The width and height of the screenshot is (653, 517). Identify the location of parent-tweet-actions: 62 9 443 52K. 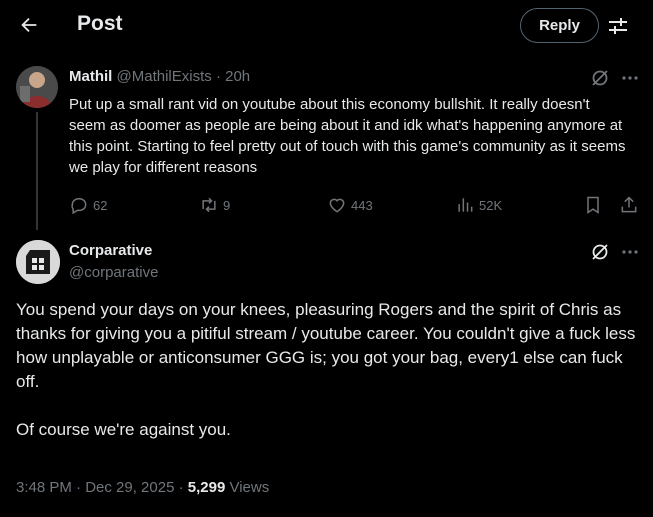
(355, 205).